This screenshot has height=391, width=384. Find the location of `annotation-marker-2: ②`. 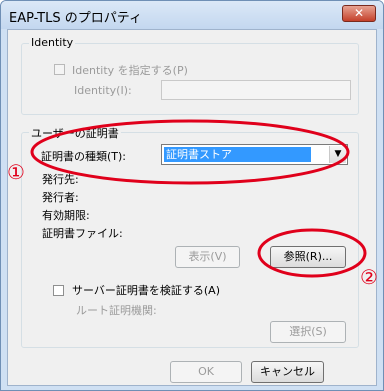

annotation-marker-2: ② is located at coordinates (369, 277).